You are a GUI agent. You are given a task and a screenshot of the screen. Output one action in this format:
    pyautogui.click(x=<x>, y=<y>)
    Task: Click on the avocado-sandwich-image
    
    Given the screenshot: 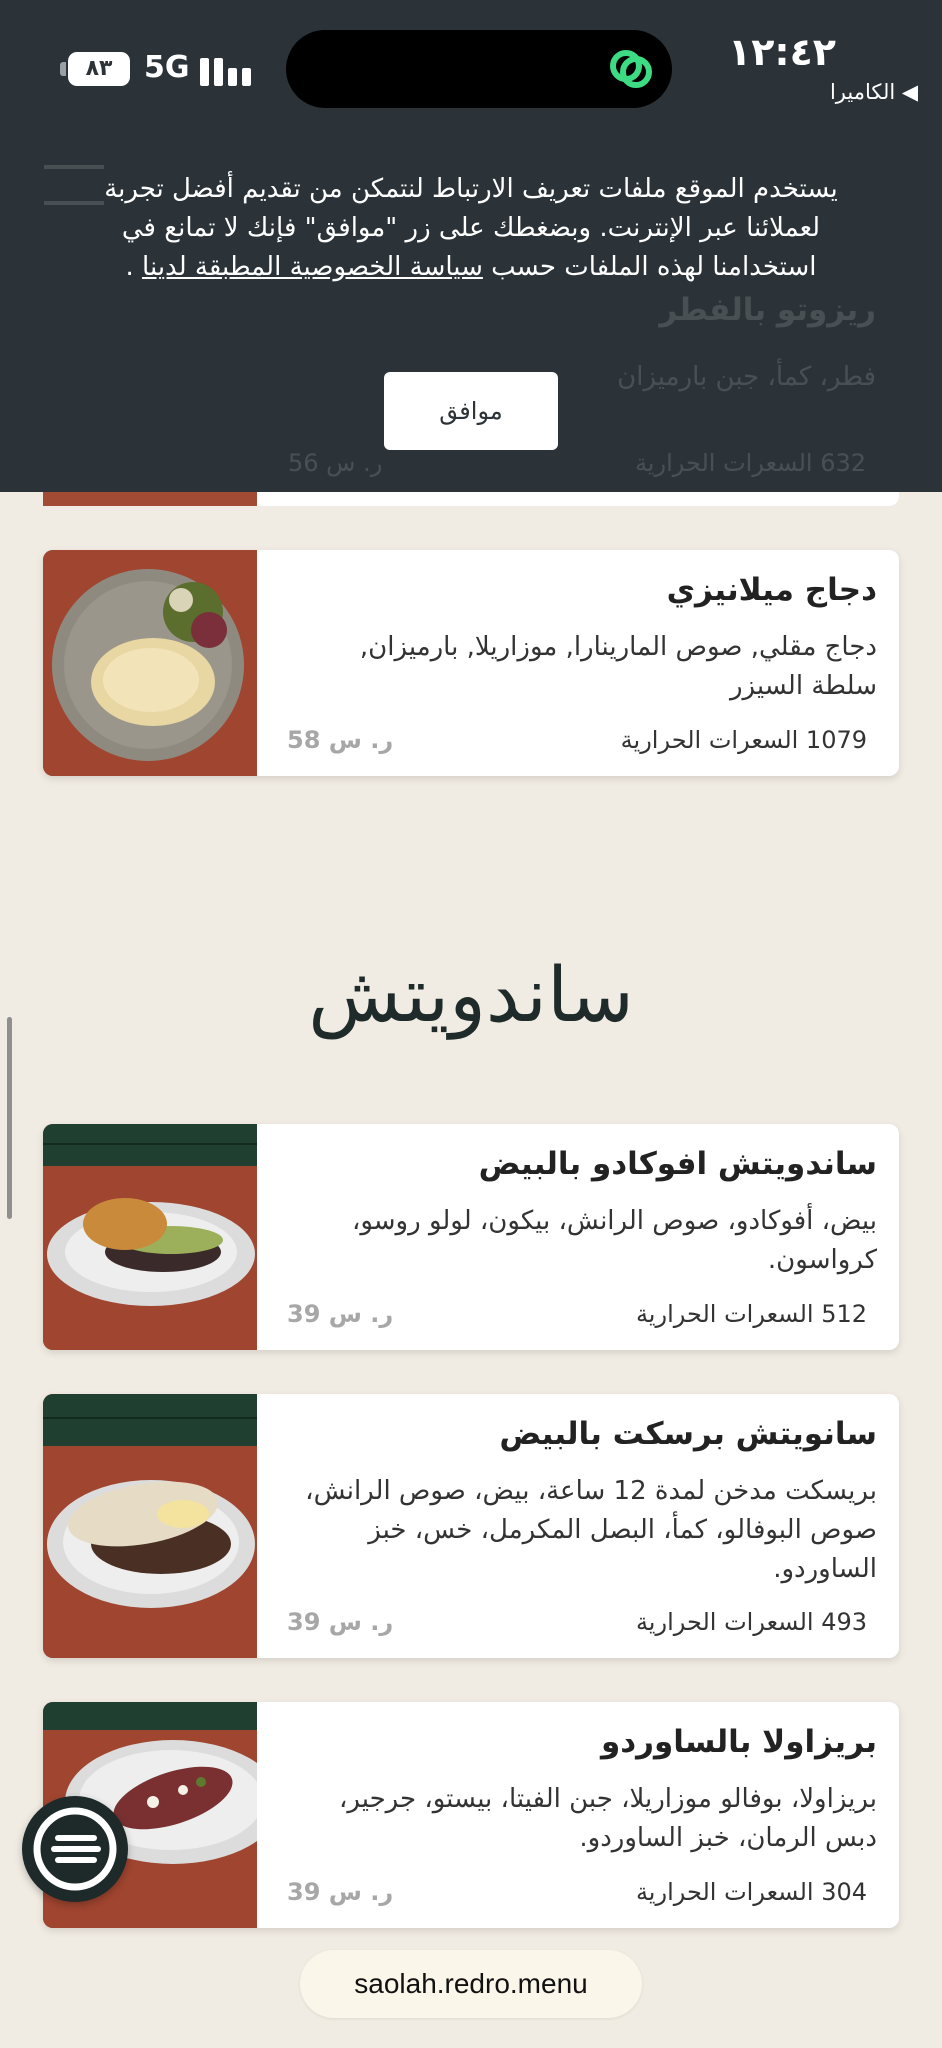 What is the action you would take?
    pyautogui.click(x=150, y=1237)
    